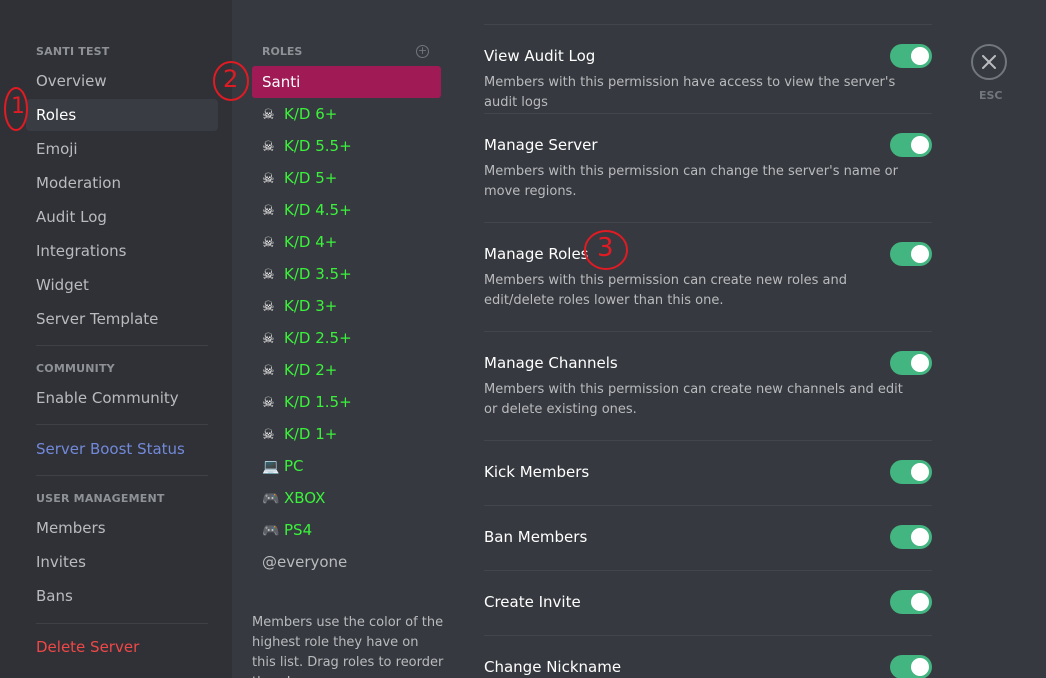 The image size is (1046, 678). Describe the element at coordinates (282, 51) in the screenshot. I see `roles-header: ROLES` at that location.